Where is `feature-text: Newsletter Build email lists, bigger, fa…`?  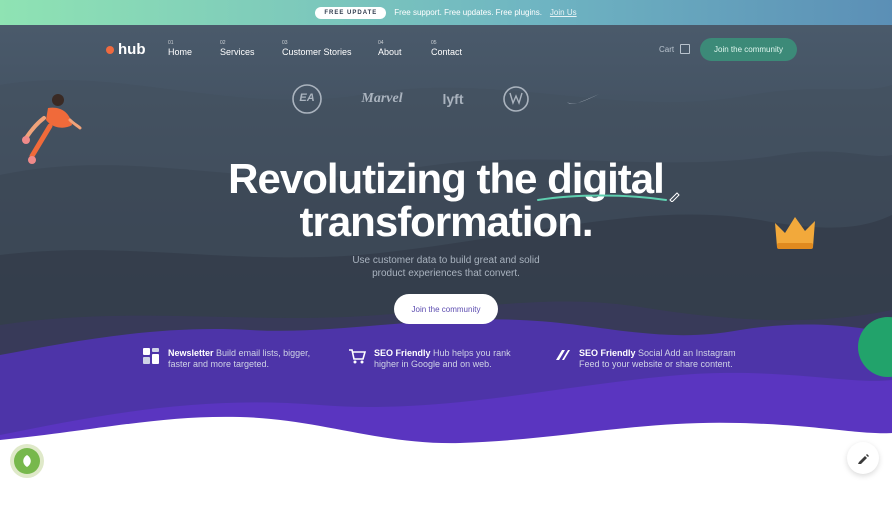 feature-text: Newsletter Build email lists, bigger, fa… is located at coordinates (239, 359).